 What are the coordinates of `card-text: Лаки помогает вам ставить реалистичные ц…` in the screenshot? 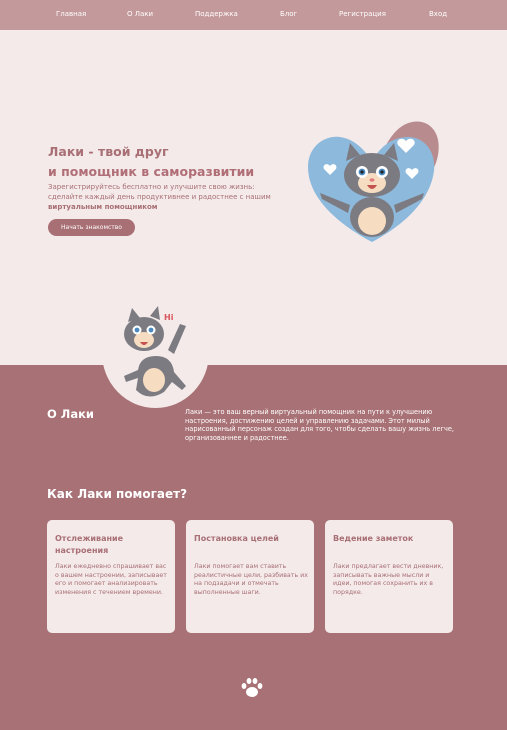 It's located at (251, 579).